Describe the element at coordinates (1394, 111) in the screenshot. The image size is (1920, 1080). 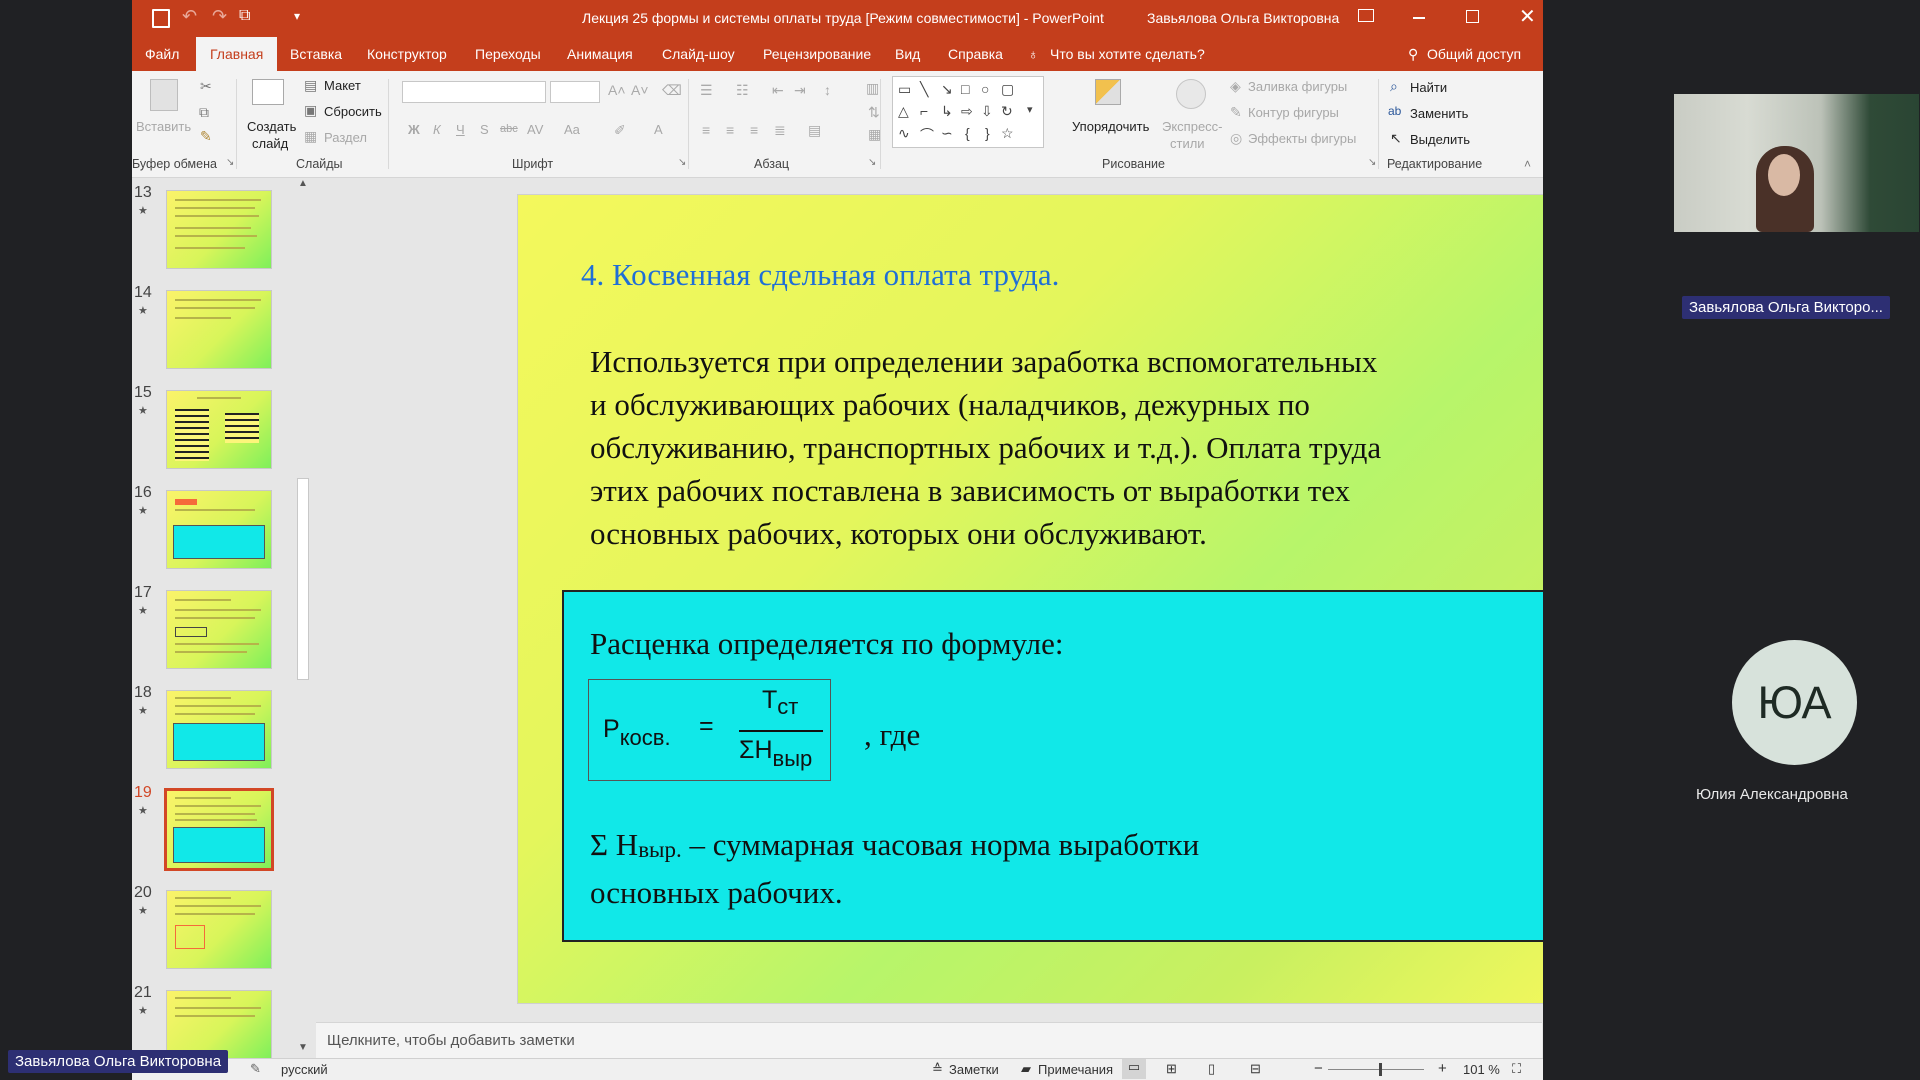
I see `replace-icon: ab` at that location.